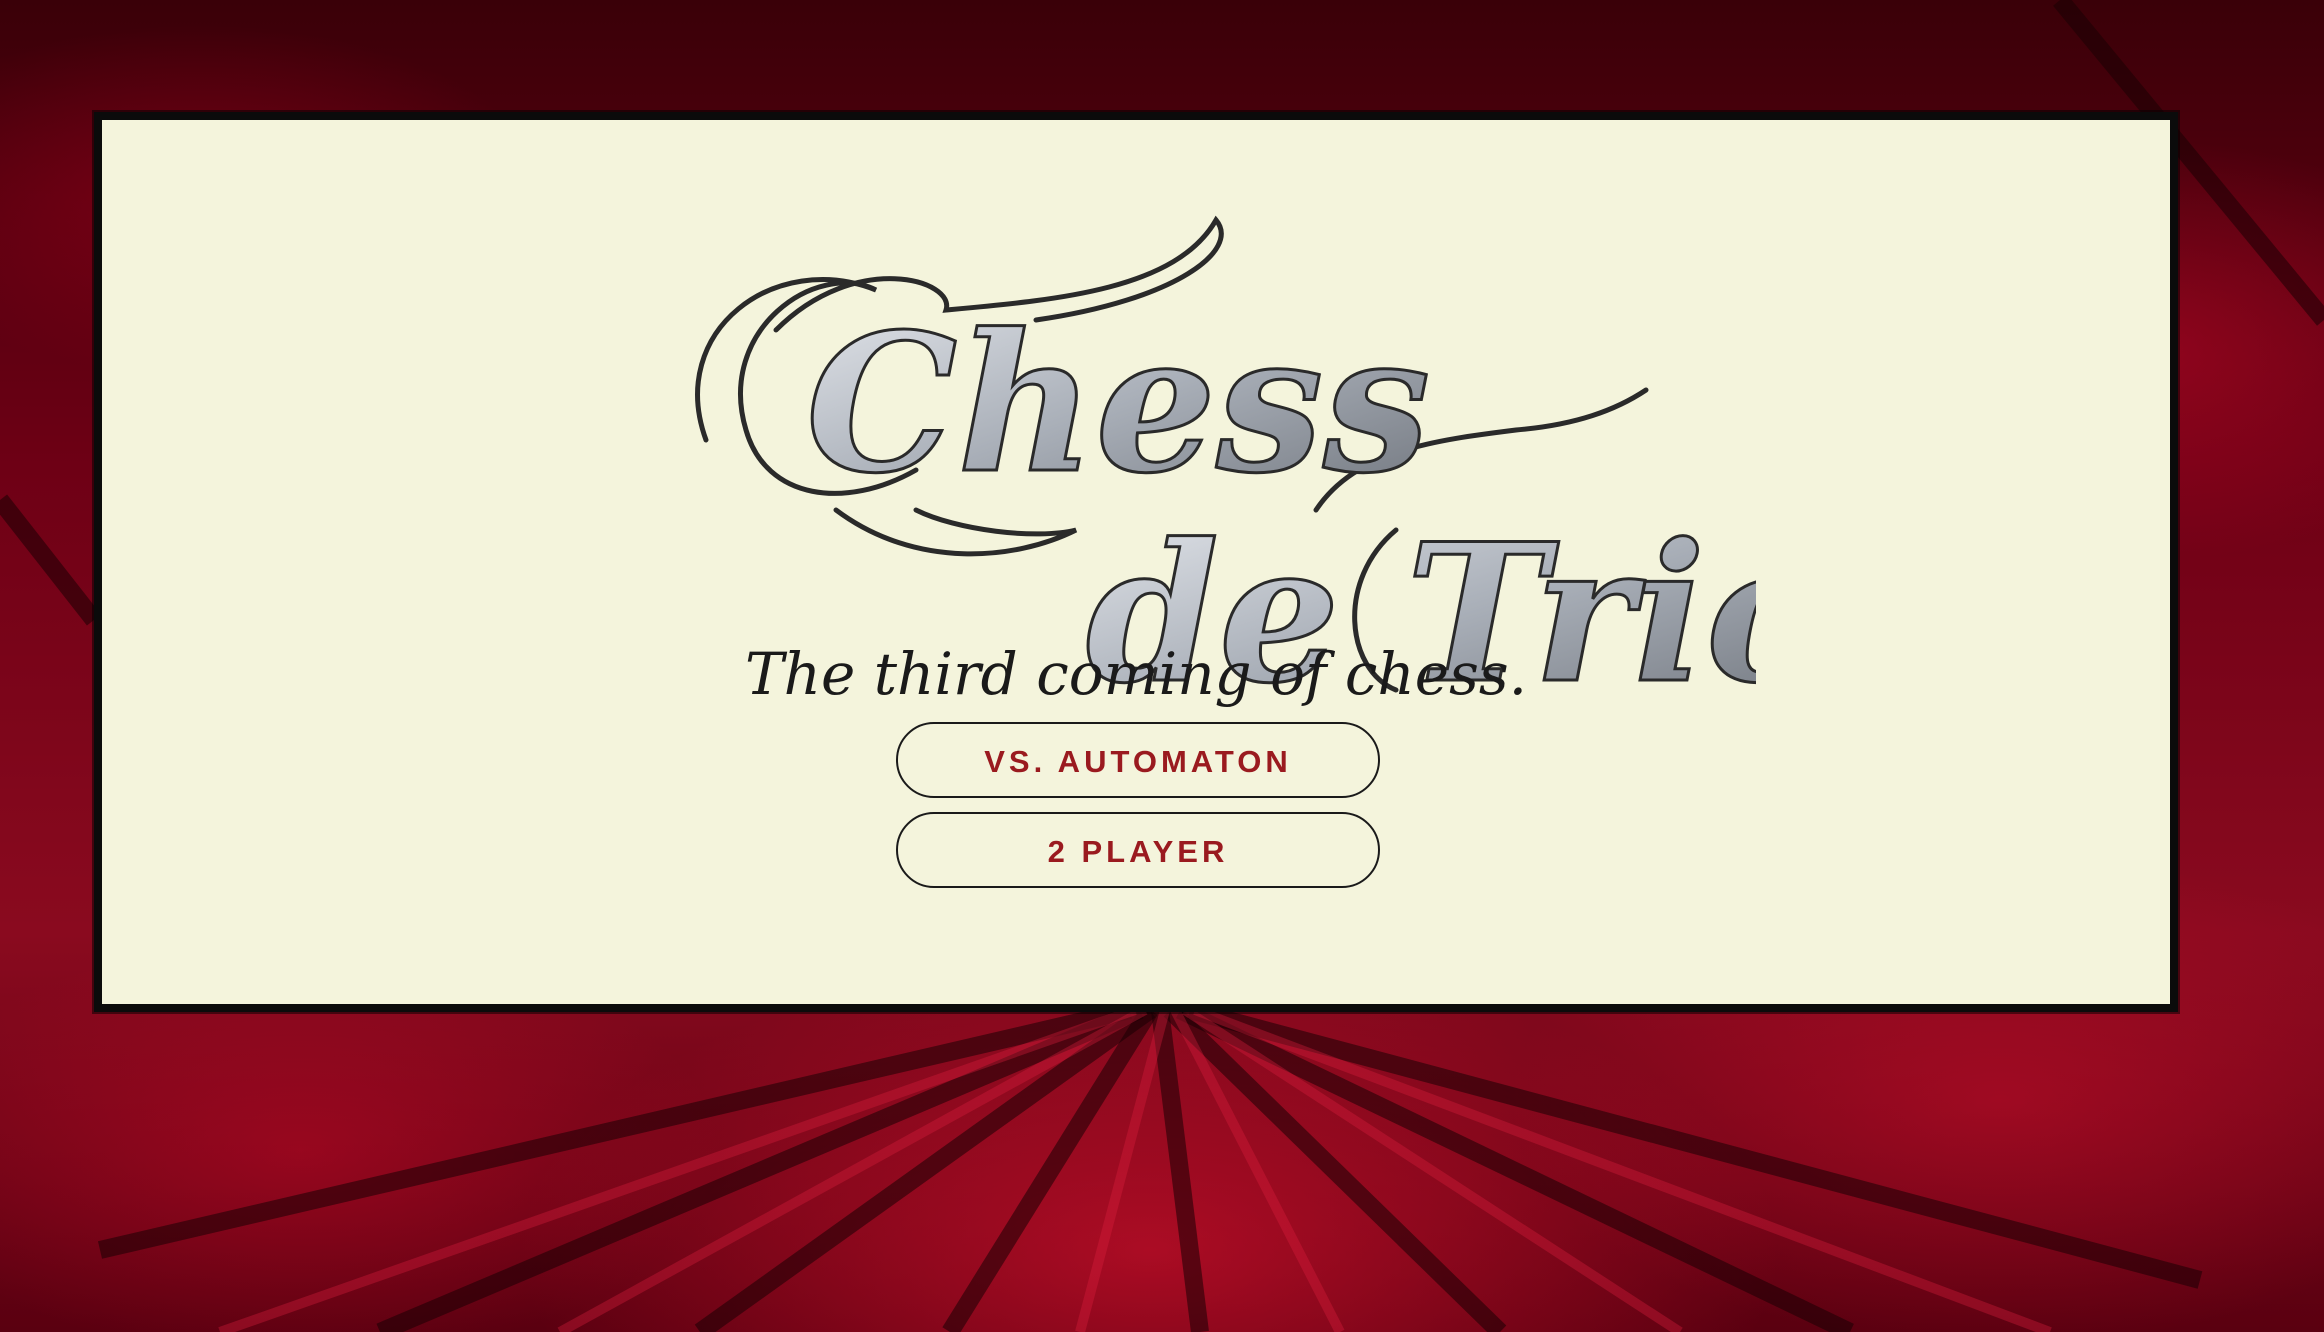 This screenshot has width=2324, height=1332. Describe the element at coordinates (1118, 403) in the screenshot. I see `logo-line1: Chess` at that location.